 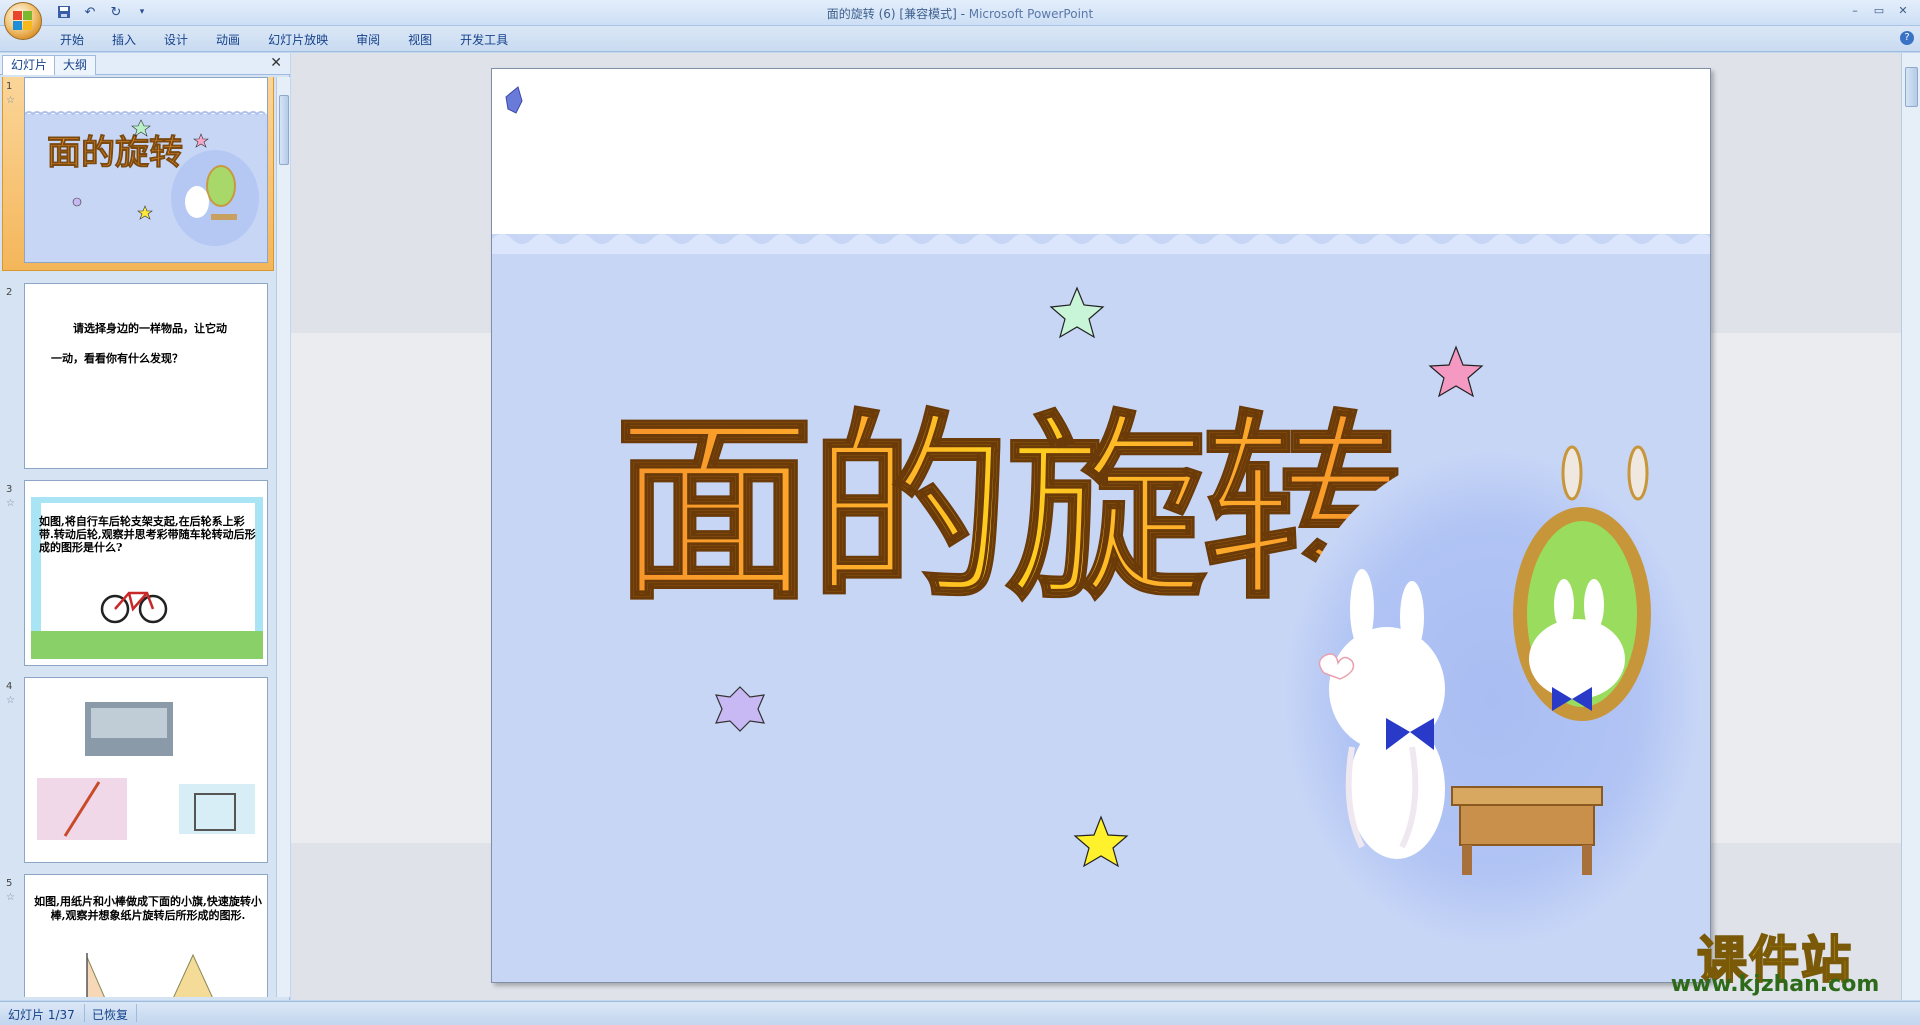 What do you see at coordinates (9, 292) in the screenshot?
I see `slide-number: 2` at bounding box center [9, 292].